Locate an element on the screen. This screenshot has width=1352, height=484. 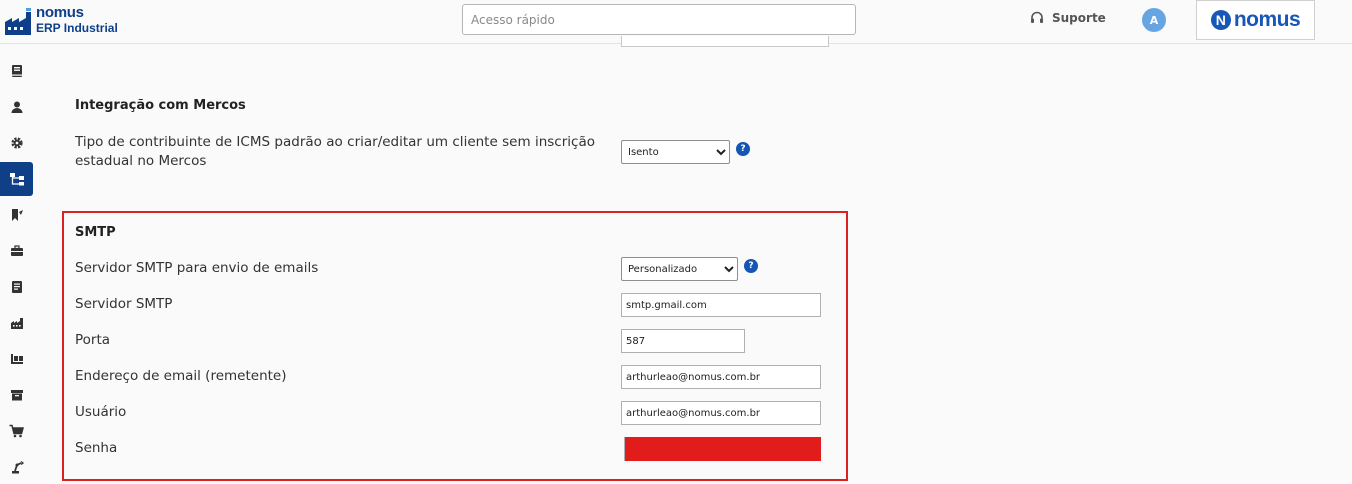
brand-subtitle: ERP Industrial is located at coordinates (77, 28).